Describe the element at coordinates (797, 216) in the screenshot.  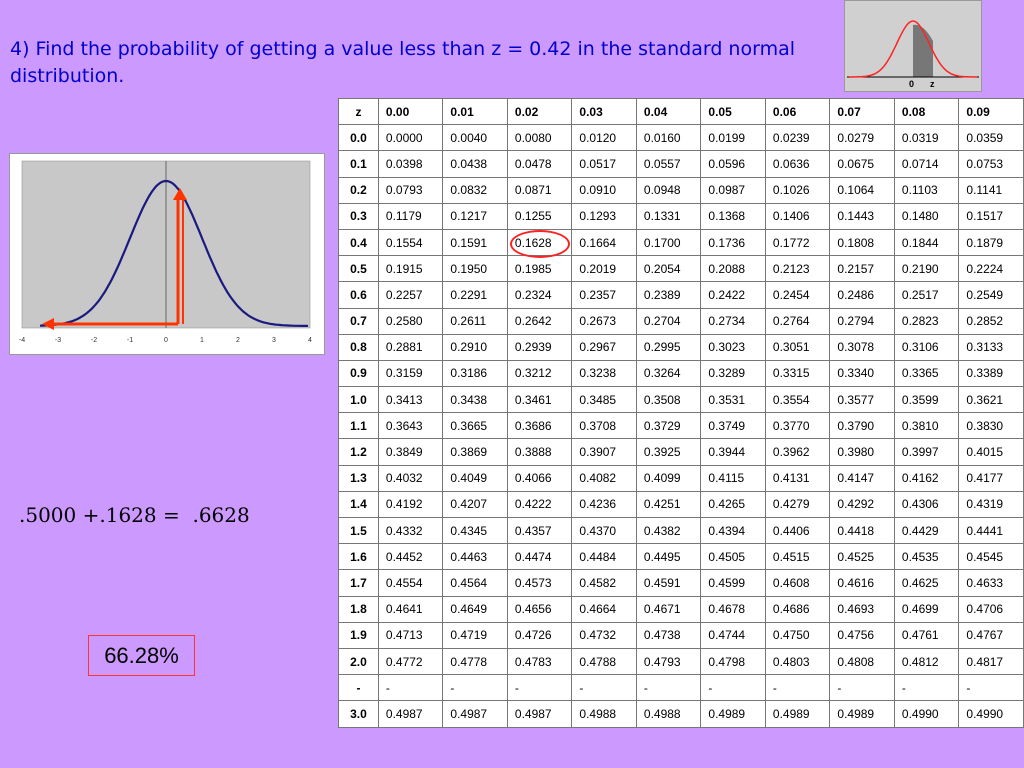
I see `table-cell: 0.1406` at that location.